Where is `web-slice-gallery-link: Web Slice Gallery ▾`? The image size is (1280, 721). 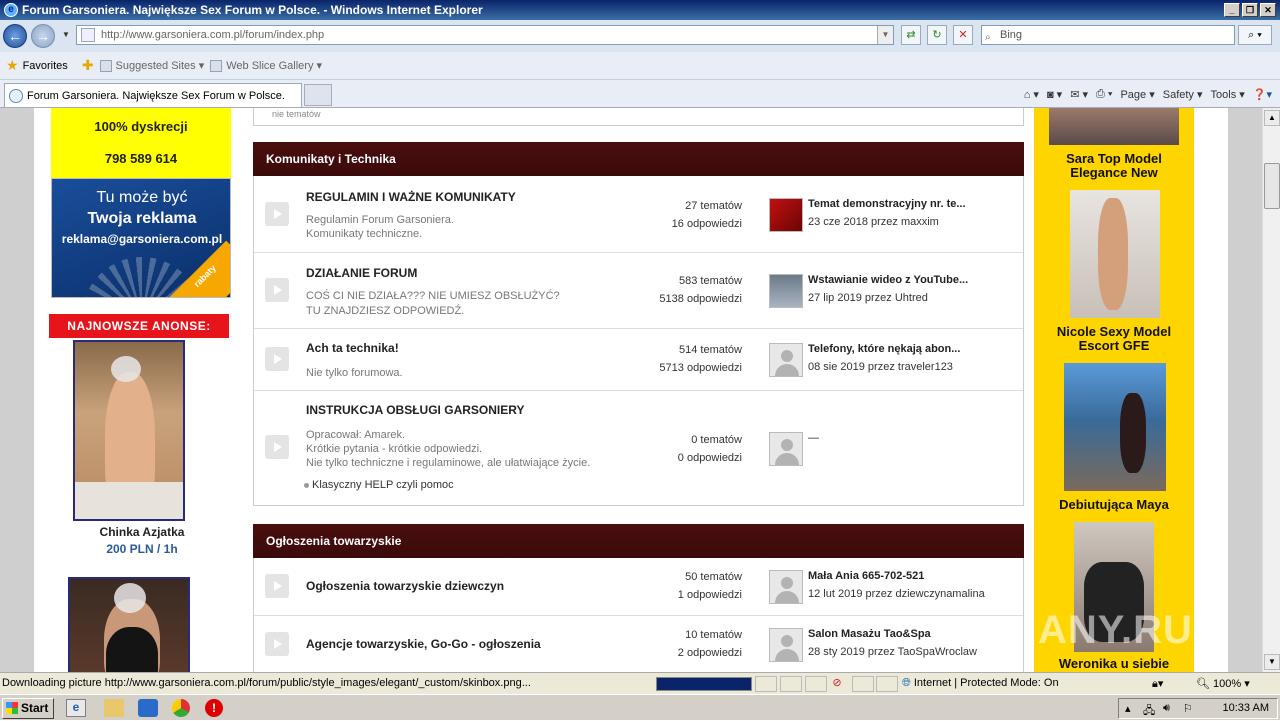
web-slice-gallery-link: Web Slice Gallery ▾ is located at coordinates (266, 65).